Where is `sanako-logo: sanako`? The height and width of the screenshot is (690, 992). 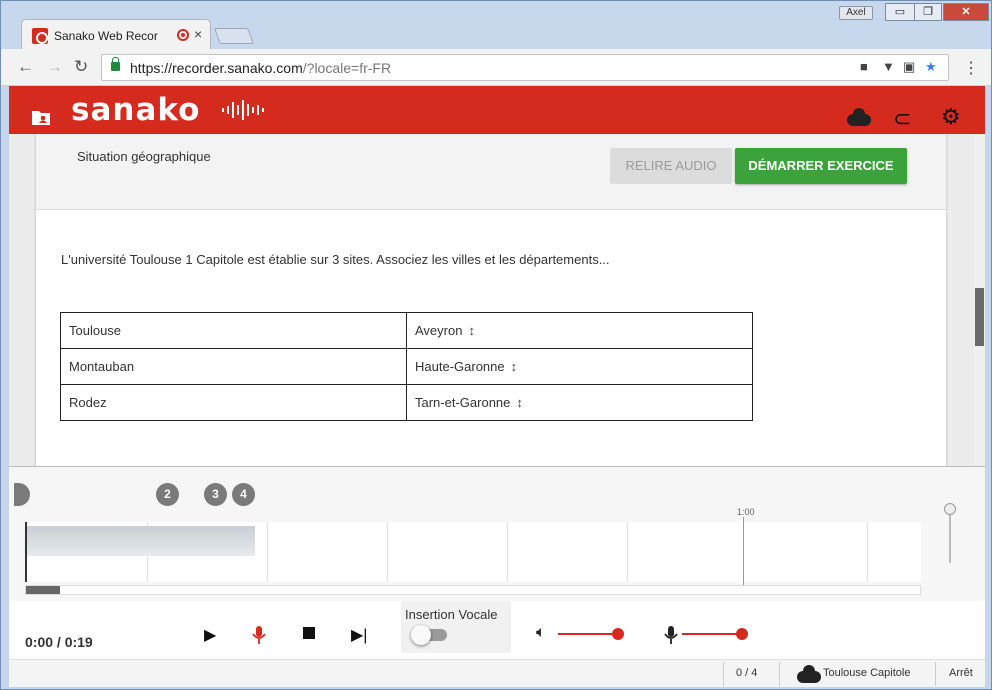
sanako-logo: sanako is located at coordinates (136, 110).